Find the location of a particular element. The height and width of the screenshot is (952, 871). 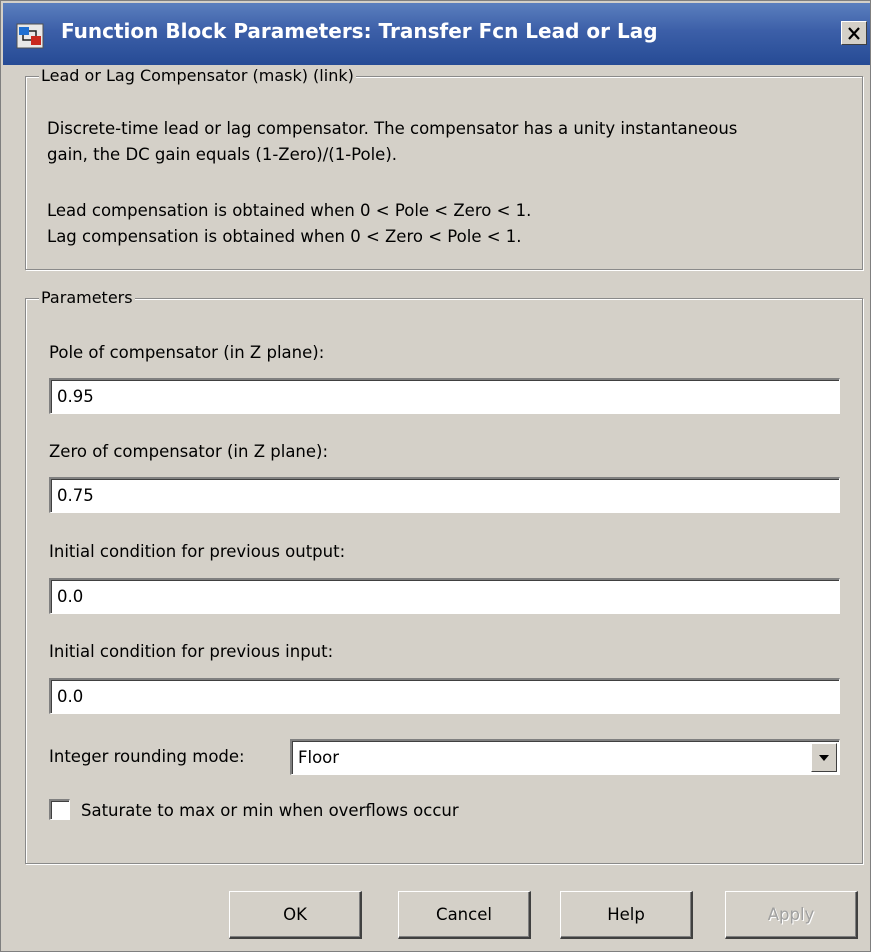

pole-label: Pole of compensator (in Z plane): is located at coordinates (187, 352).